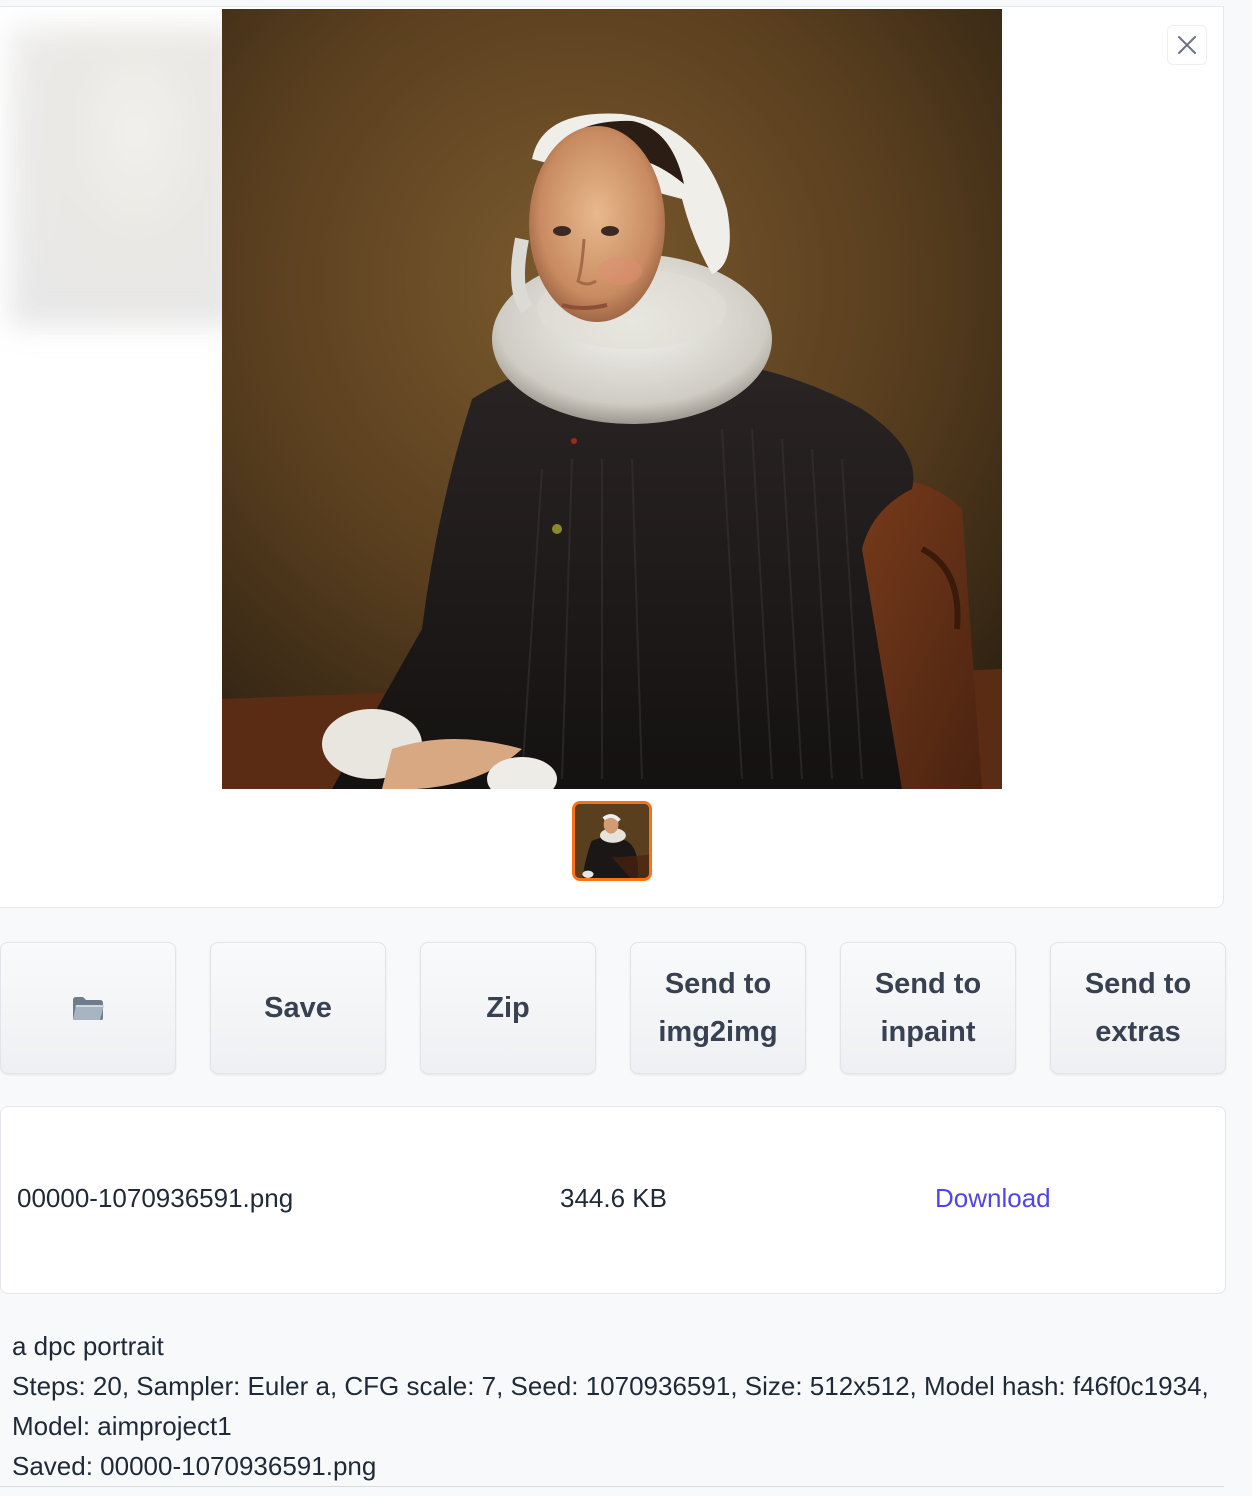 This screenshot has width=1252, height=1496. I want to click on gallery-thumbnail, so click(612, 841).